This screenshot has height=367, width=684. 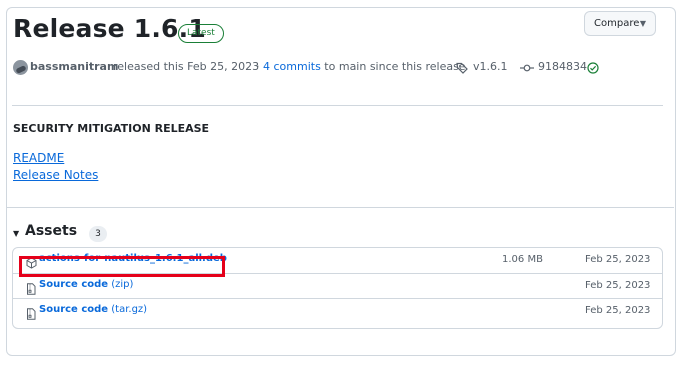 What do you see at coordinates (121, 284) in the screenshot?
I see `asset-kind: (zip)` at bounding box center [121, 284].